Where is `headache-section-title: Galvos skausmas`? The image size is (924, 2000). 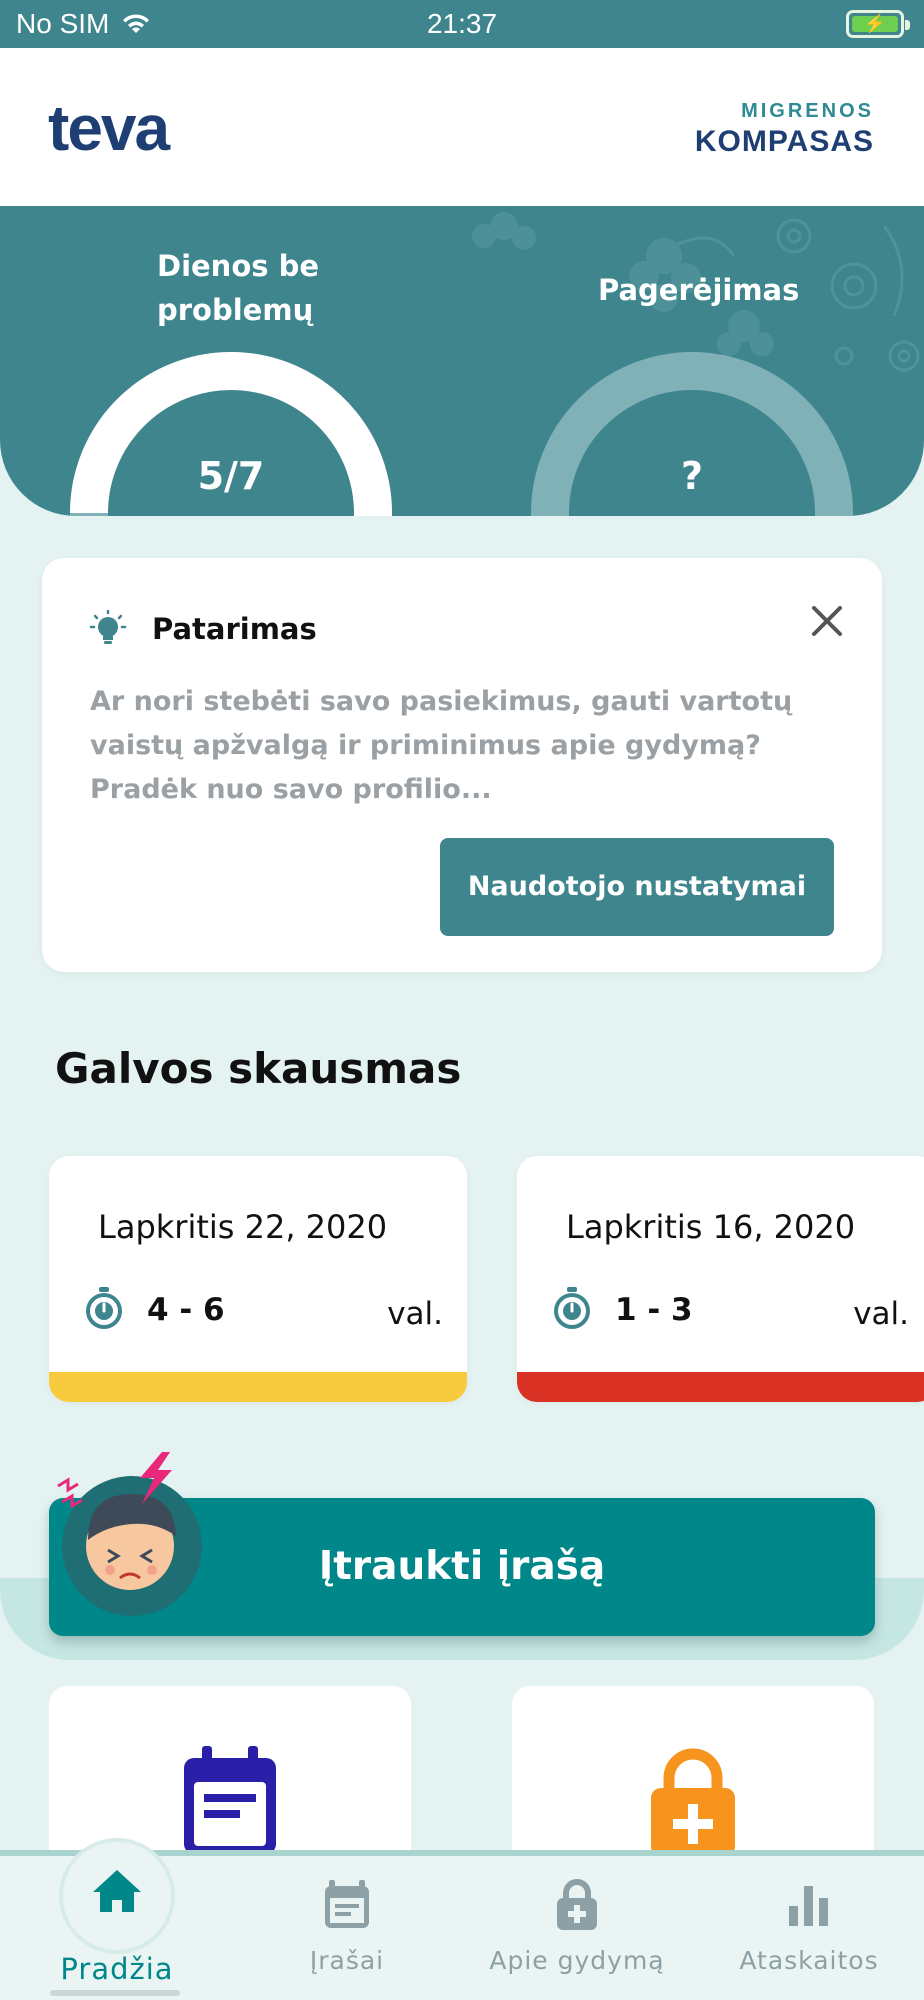 headache-section-title: Galvos skausmas is located at coordinates (258, 1068).